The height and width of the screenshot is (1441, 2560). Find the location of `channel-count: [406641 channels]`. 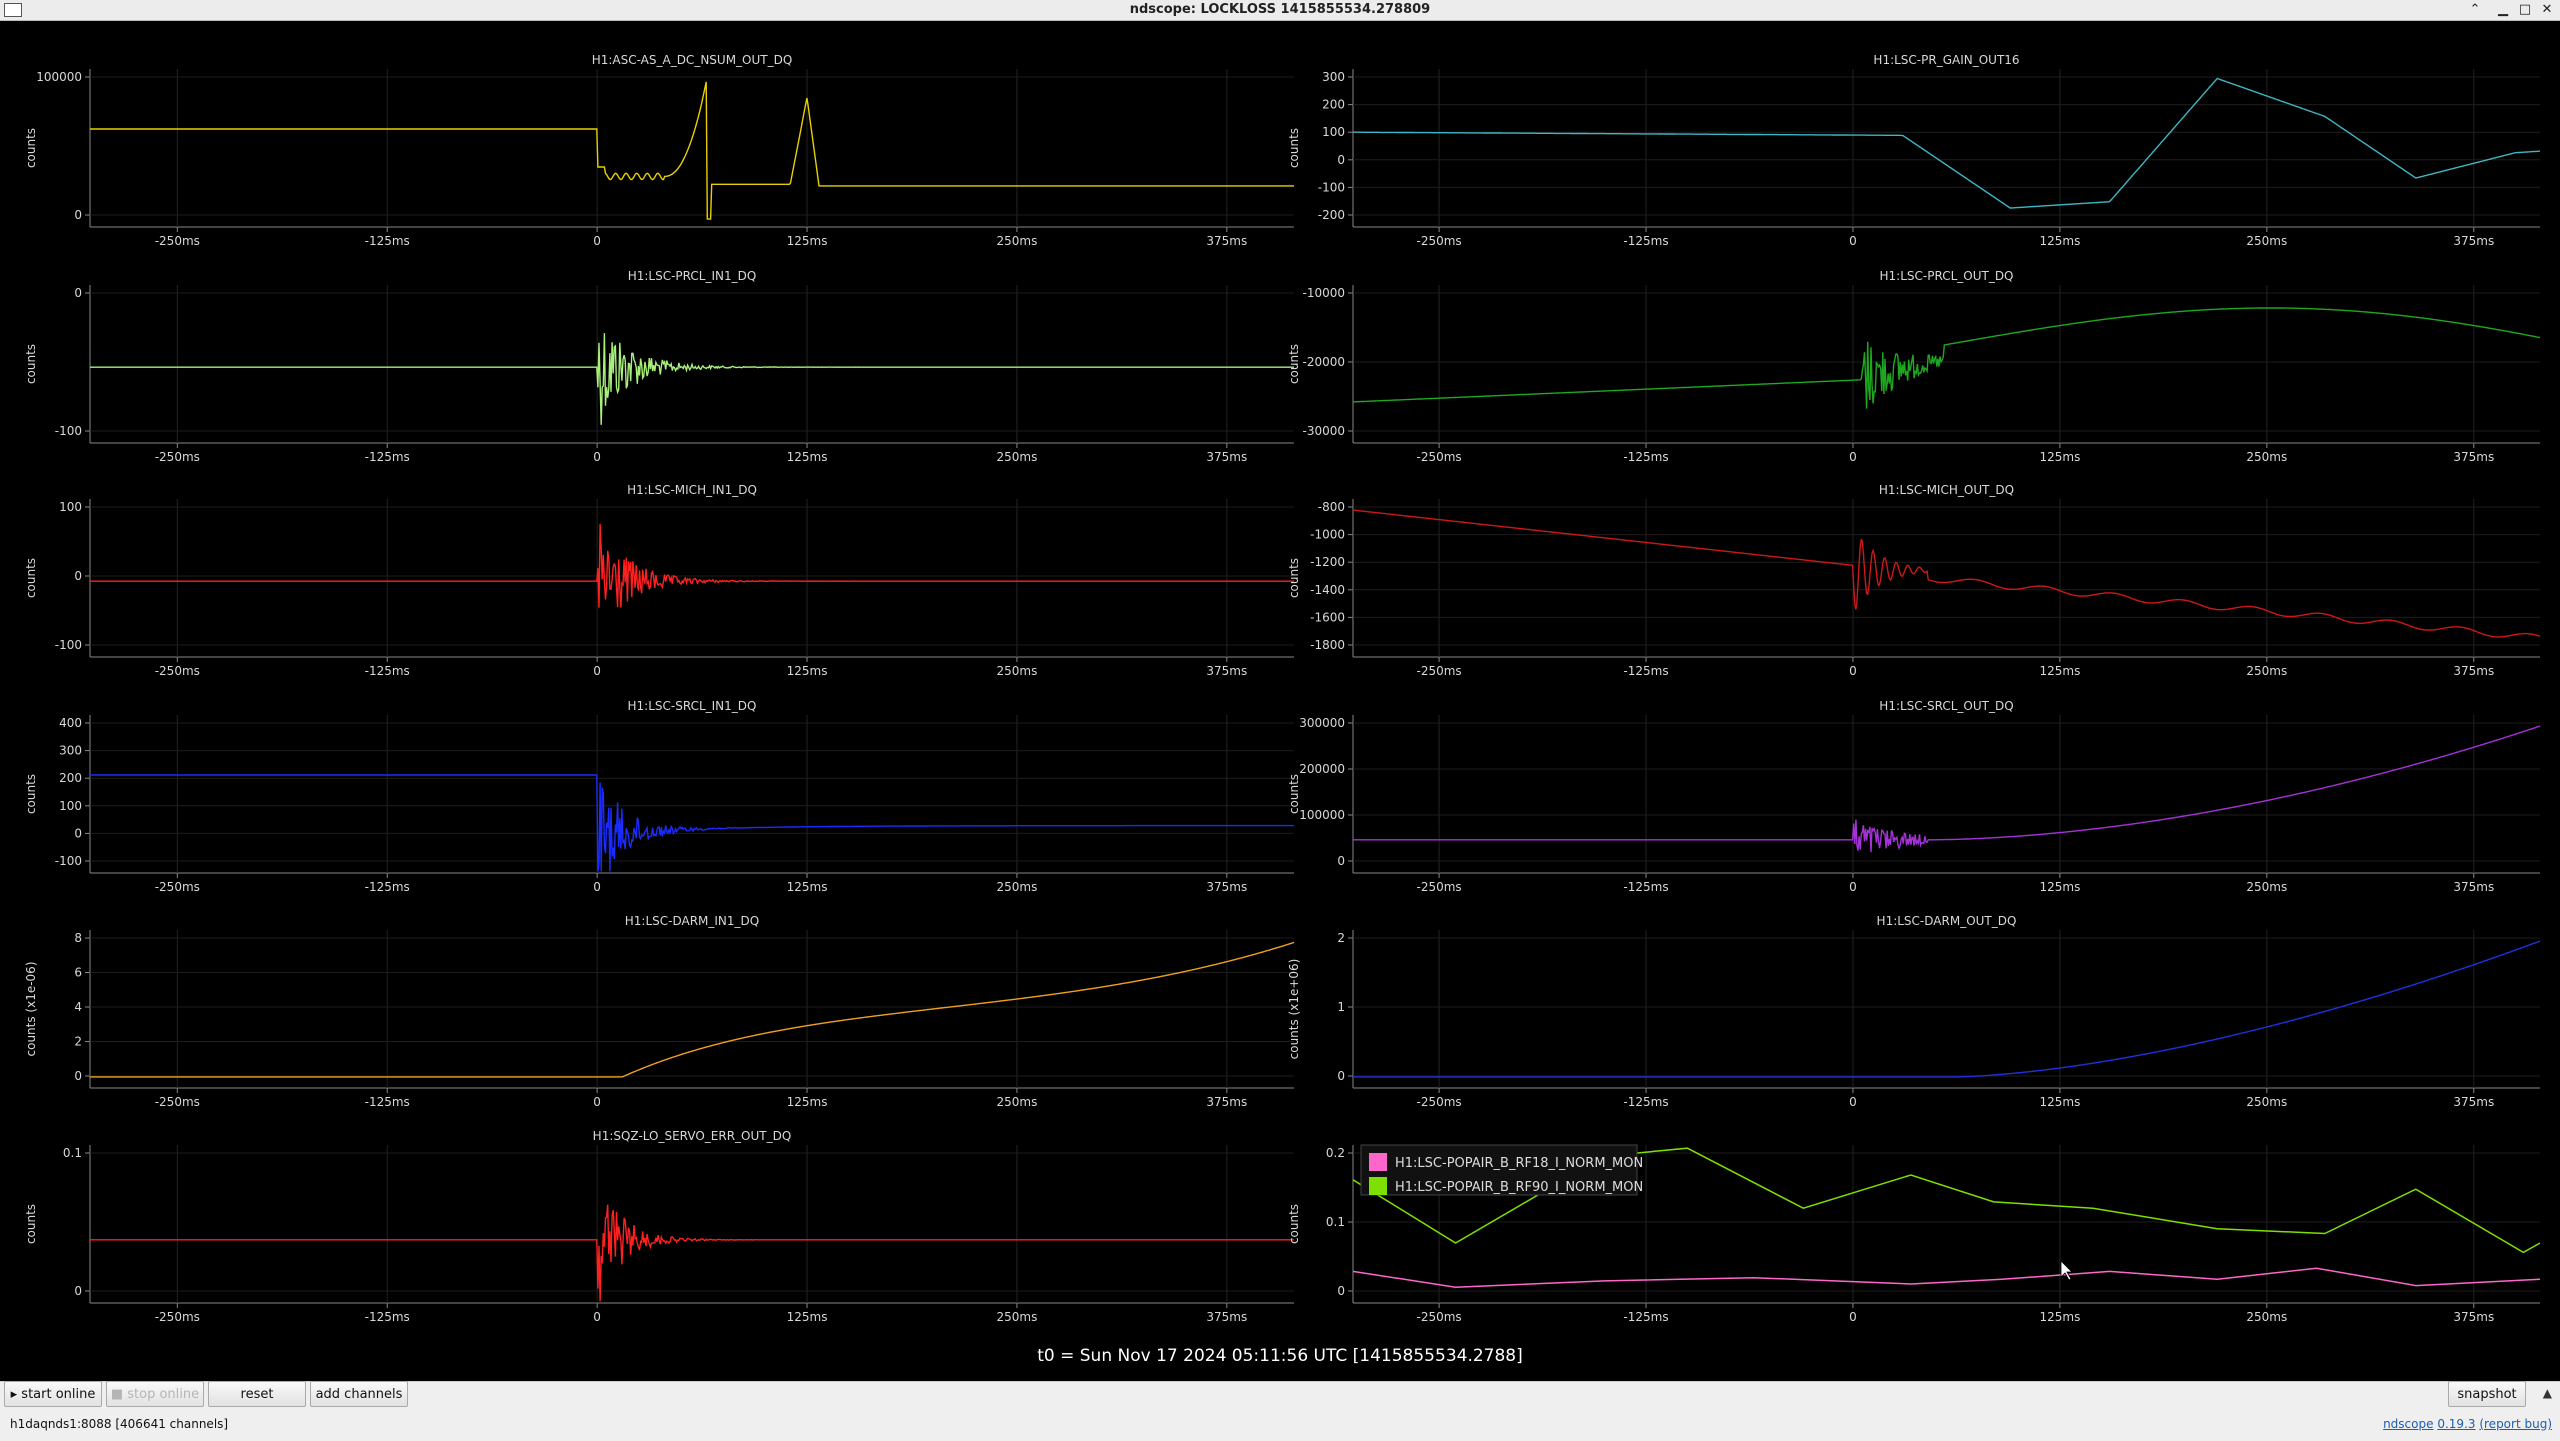

channel-count: [406641 channels] is located at coordinates (172, 1424).